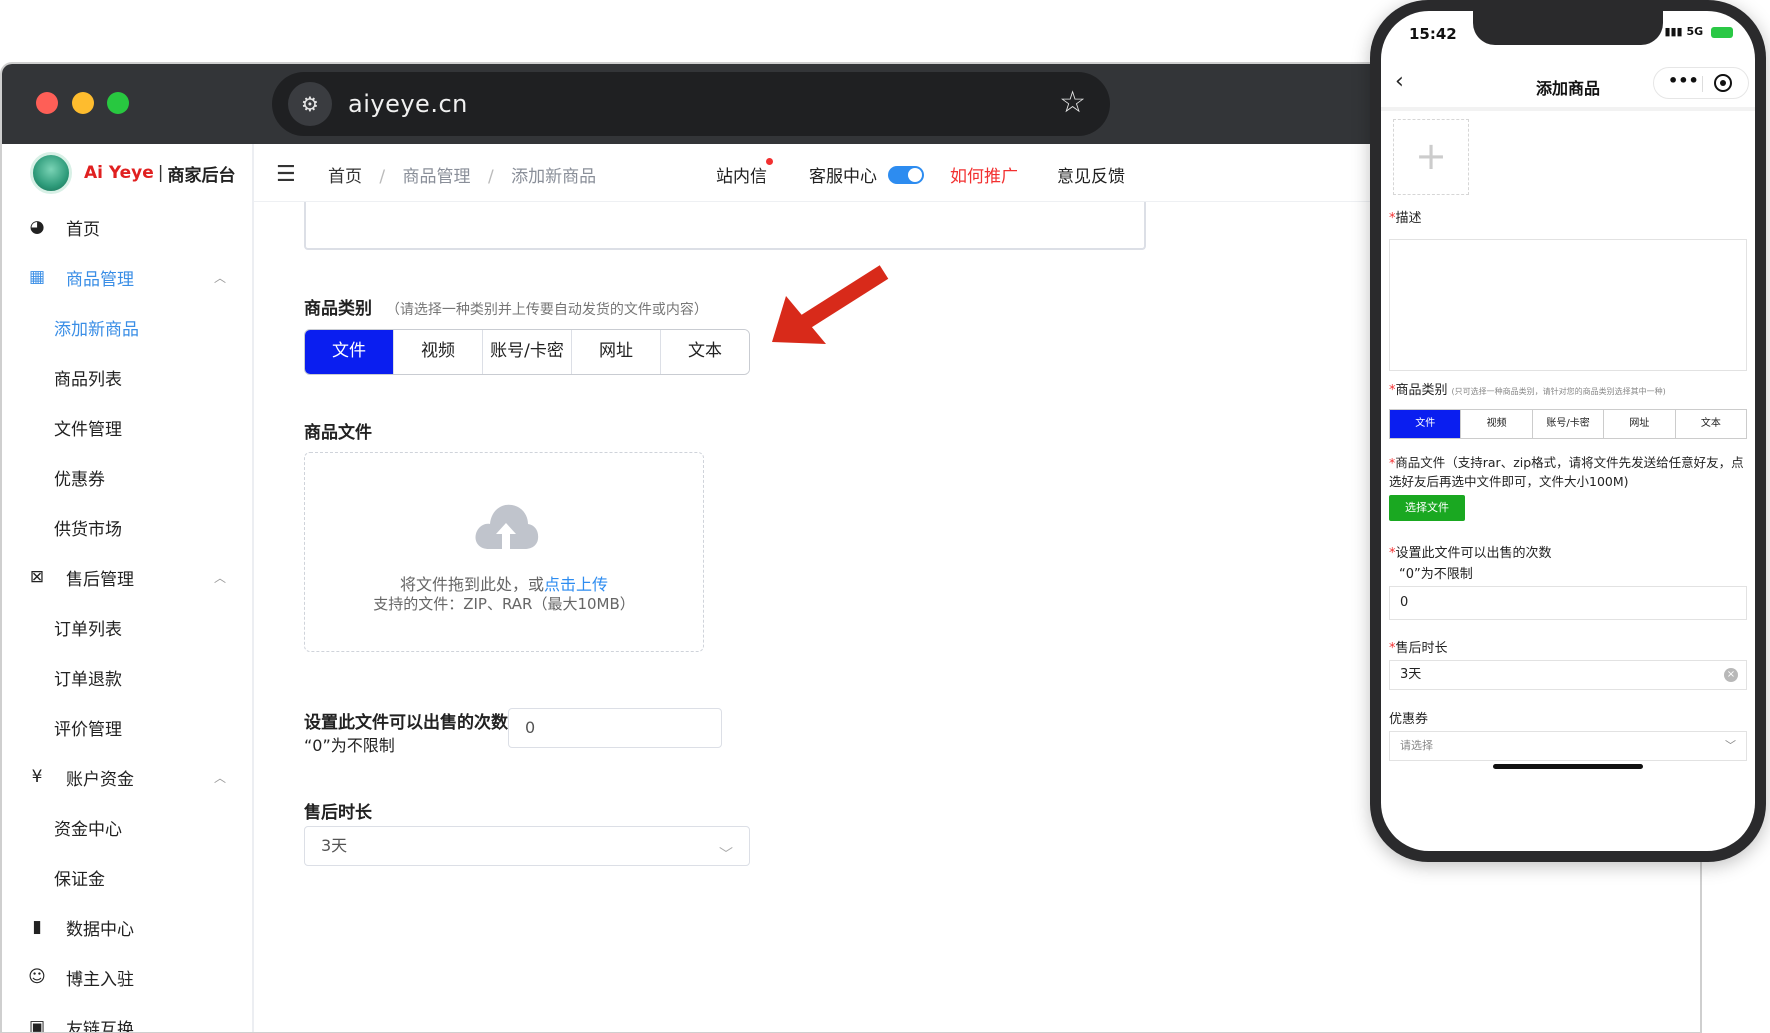  Describe the element at coordinates (725, 226) in the screenshot. I see `description-textarea` at that location.